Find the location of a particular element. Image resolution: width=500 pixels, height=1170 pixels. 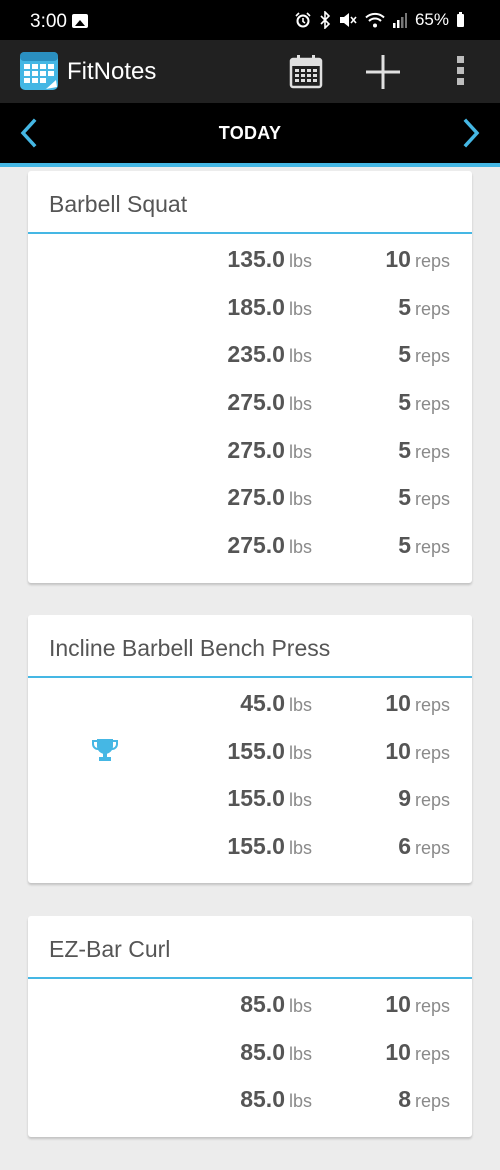

card-header: EZ-Bar Curl is located at coordinates (250, 947).